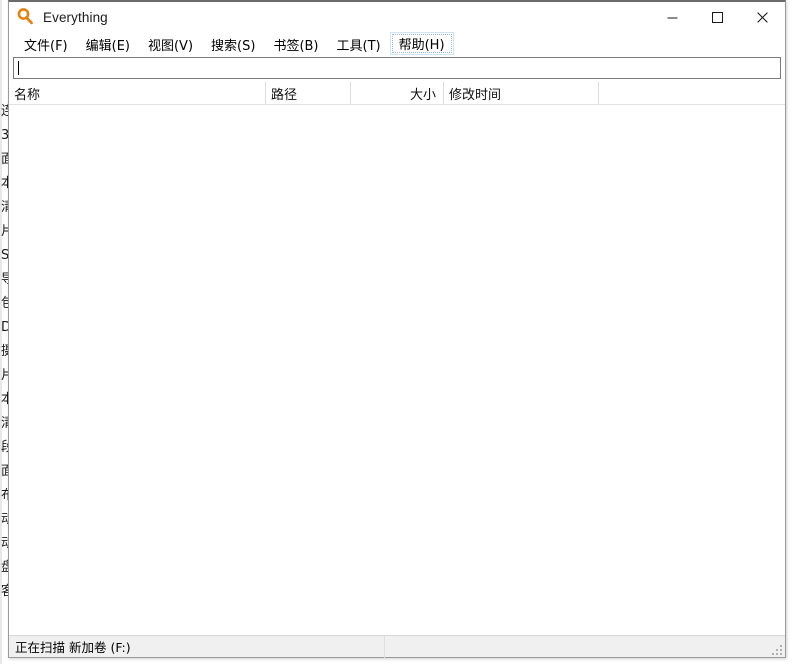 The height and width of the screenshot is (664, 794). I want to click on menu-item-label: 工具(T), so click(358, 46).